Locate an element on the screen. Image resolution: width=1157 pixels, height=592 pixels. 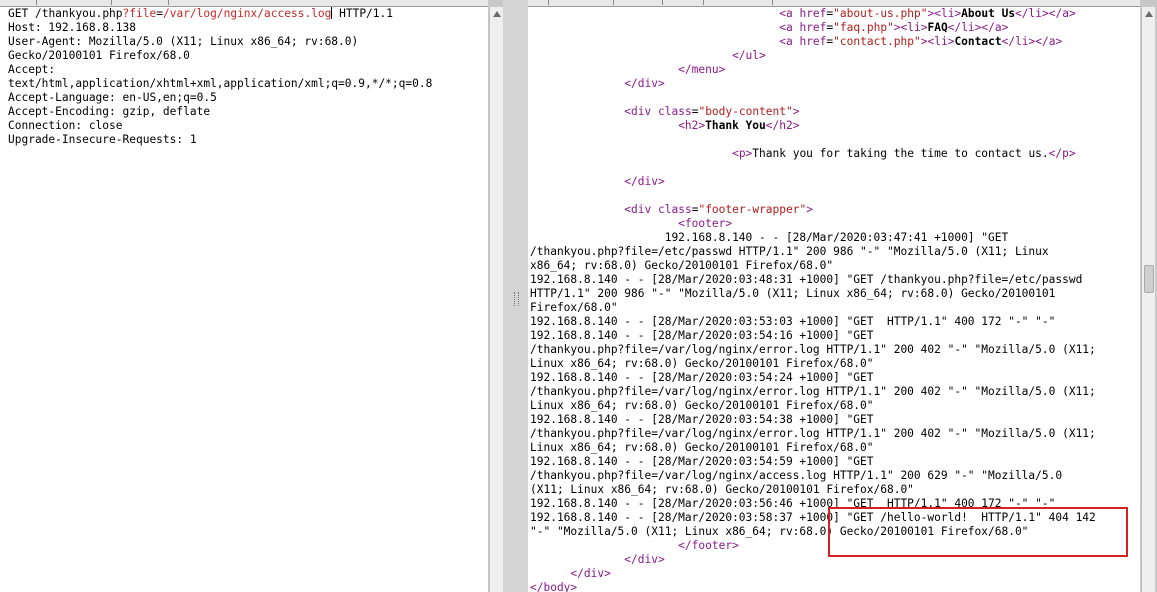
header-line: Connection: close is located at coordinates (65, 125).